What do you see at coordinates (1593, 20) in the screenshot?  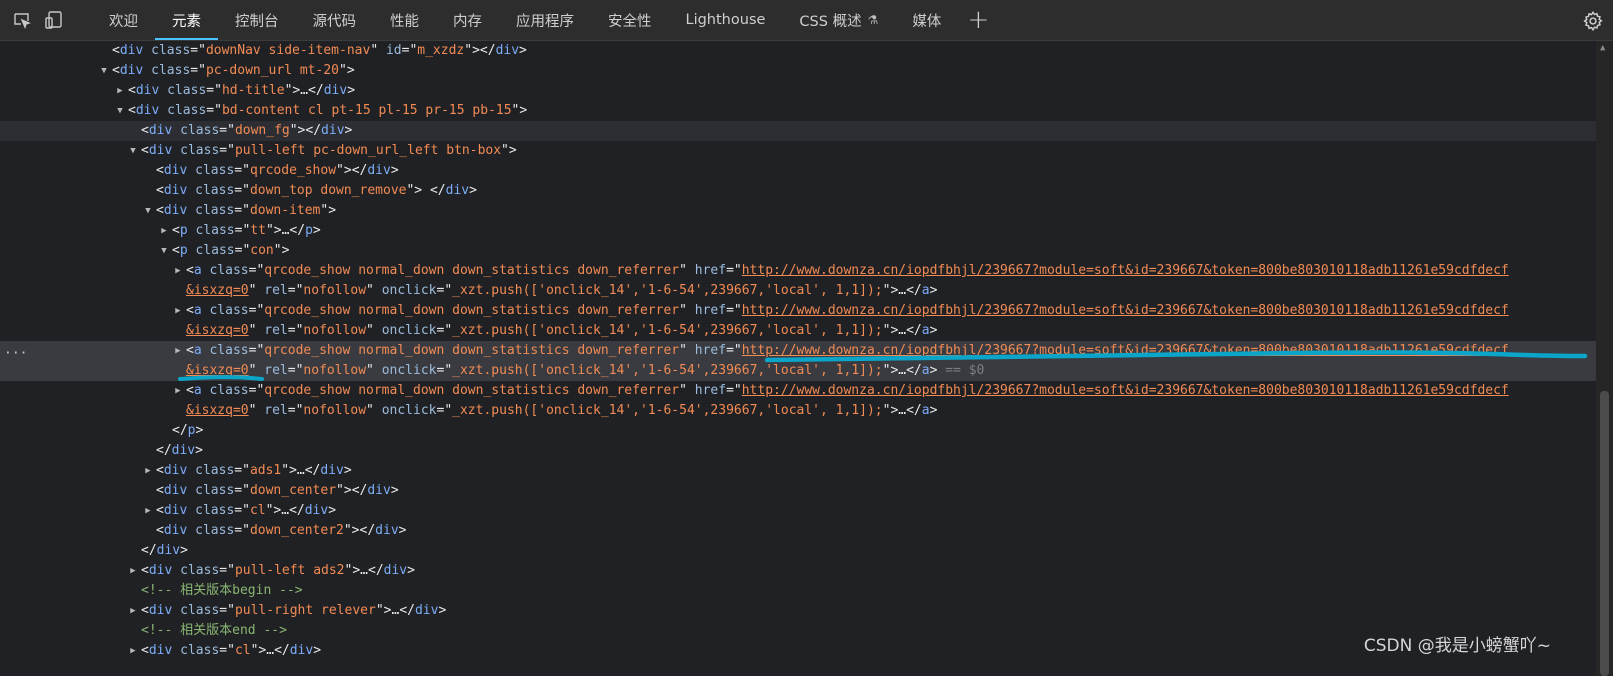 I see `gear-icon` at bounding box center [1593, 20].